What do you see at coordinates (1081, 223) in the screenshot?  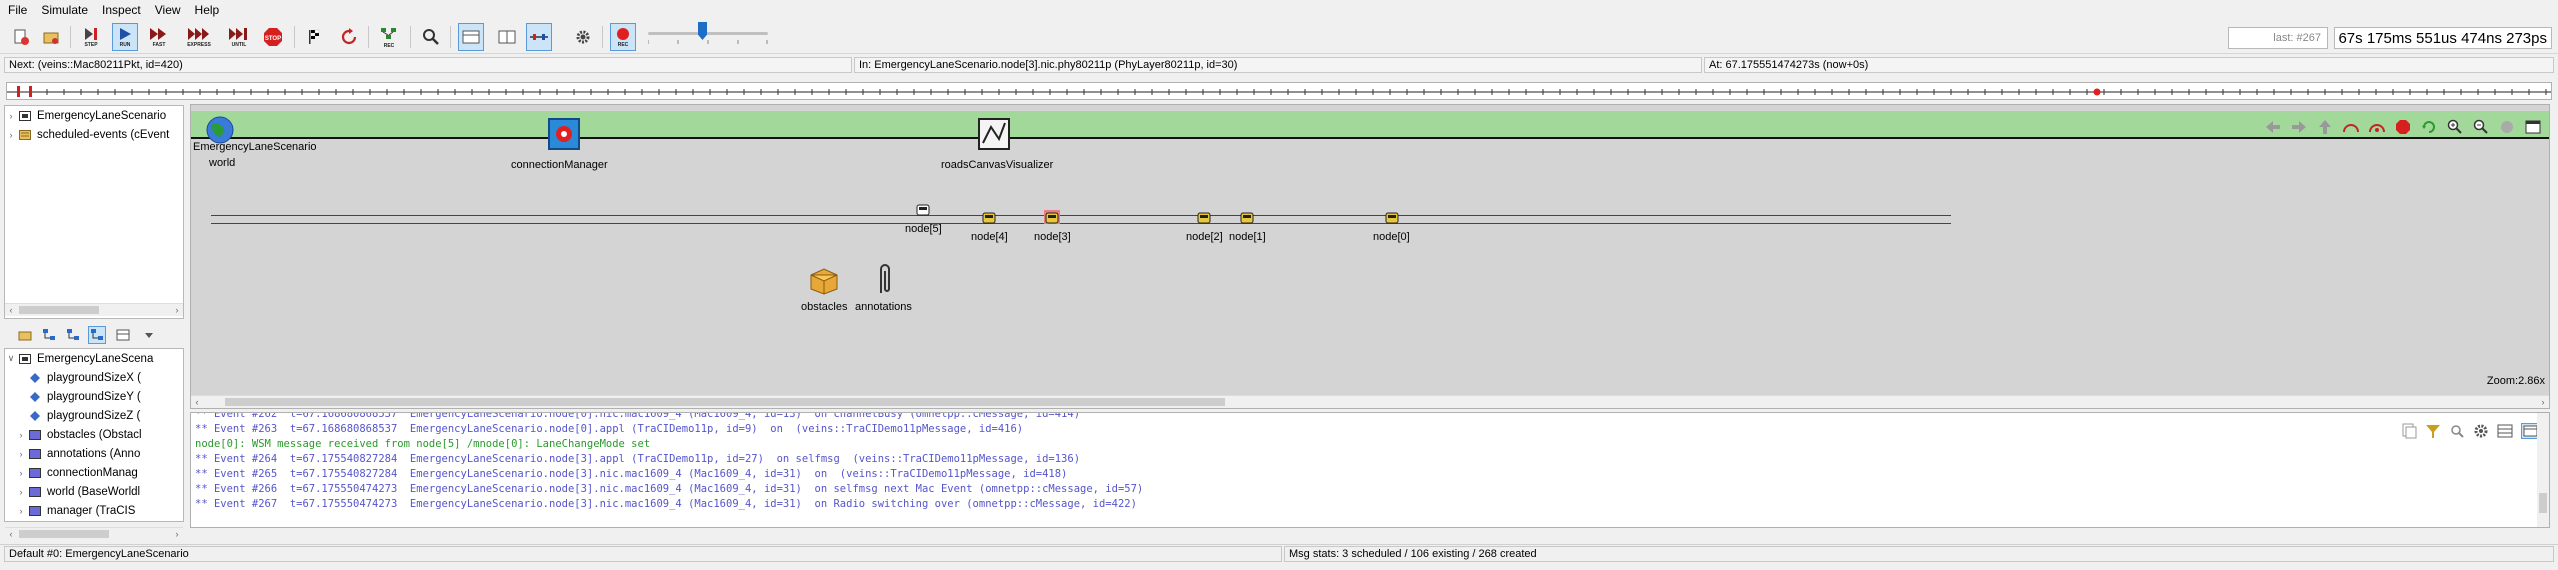 I see `road-line` at bounding box center [1081, 223].